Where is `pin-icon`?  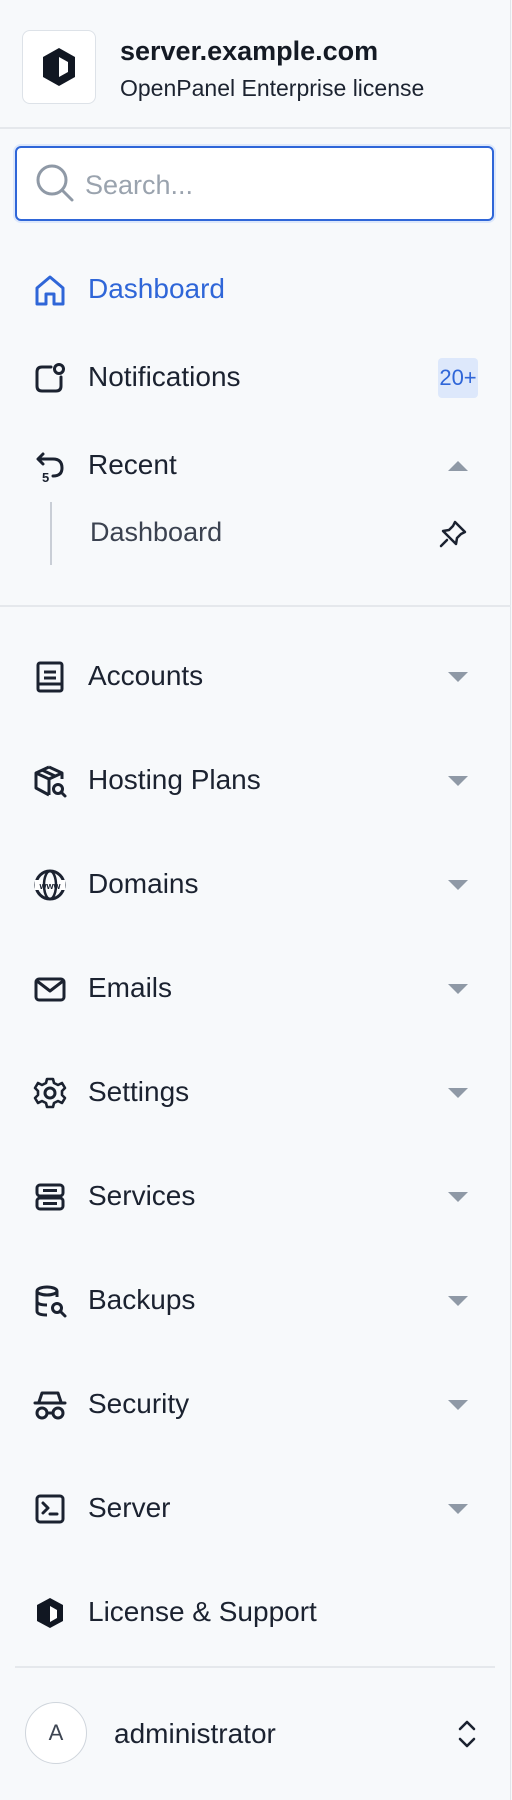 pin-icon is located at coordinates (453, 534).